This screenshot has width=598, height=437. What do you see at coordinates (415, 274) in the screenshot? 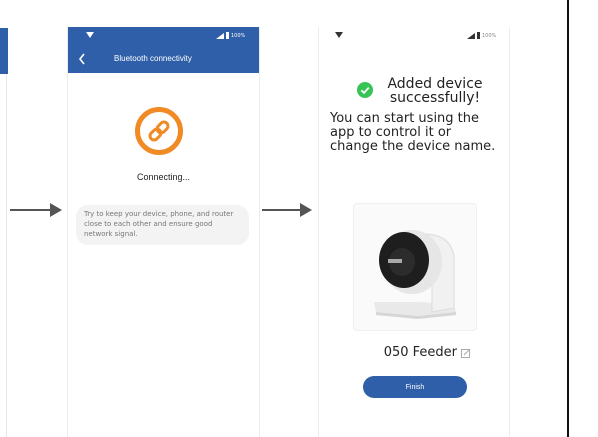
I see `feeder-device-image` at bounding box center [415, 274].